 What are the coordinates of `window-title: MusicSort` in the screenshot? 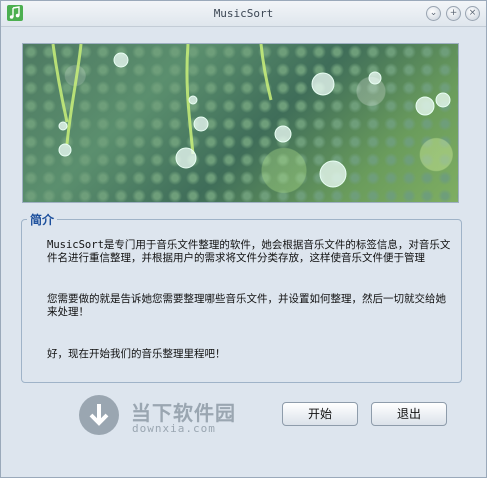 It's located at (243, 13).